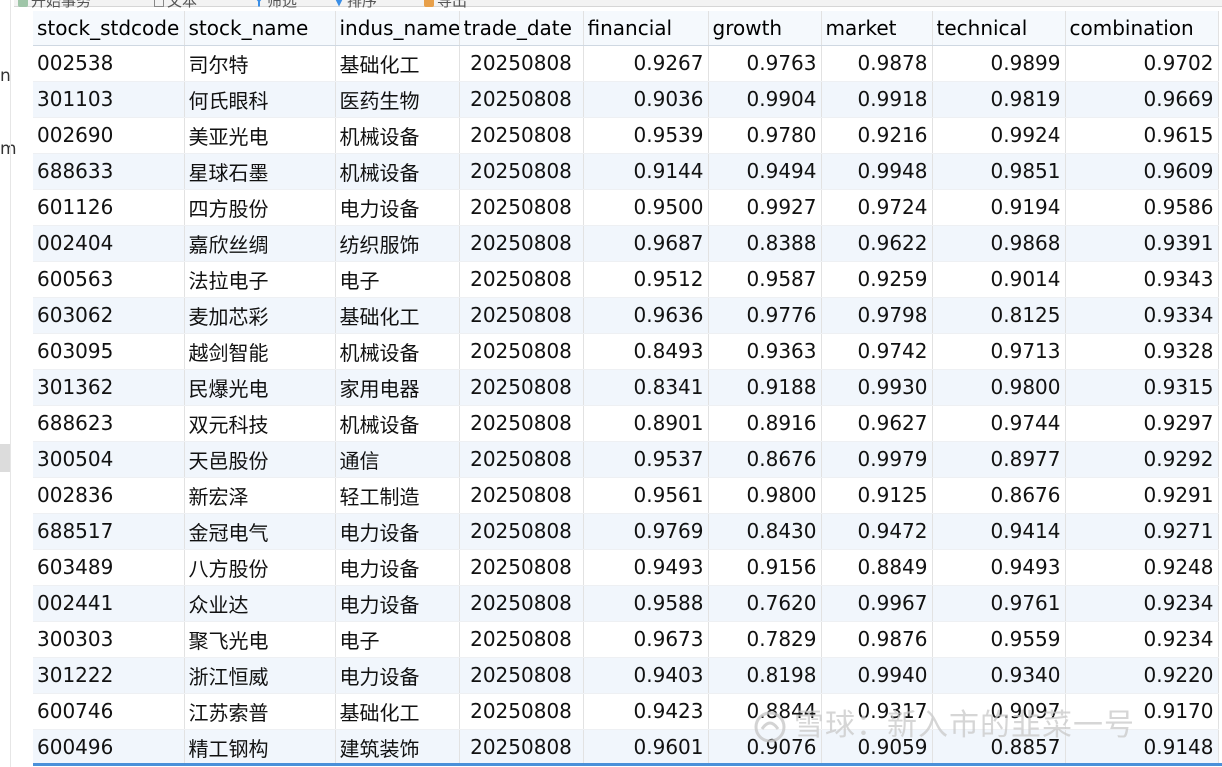 The height and width of the screenshot is (767, 1222). I want to click on cell-market: 0.9967, so click(877, 603).